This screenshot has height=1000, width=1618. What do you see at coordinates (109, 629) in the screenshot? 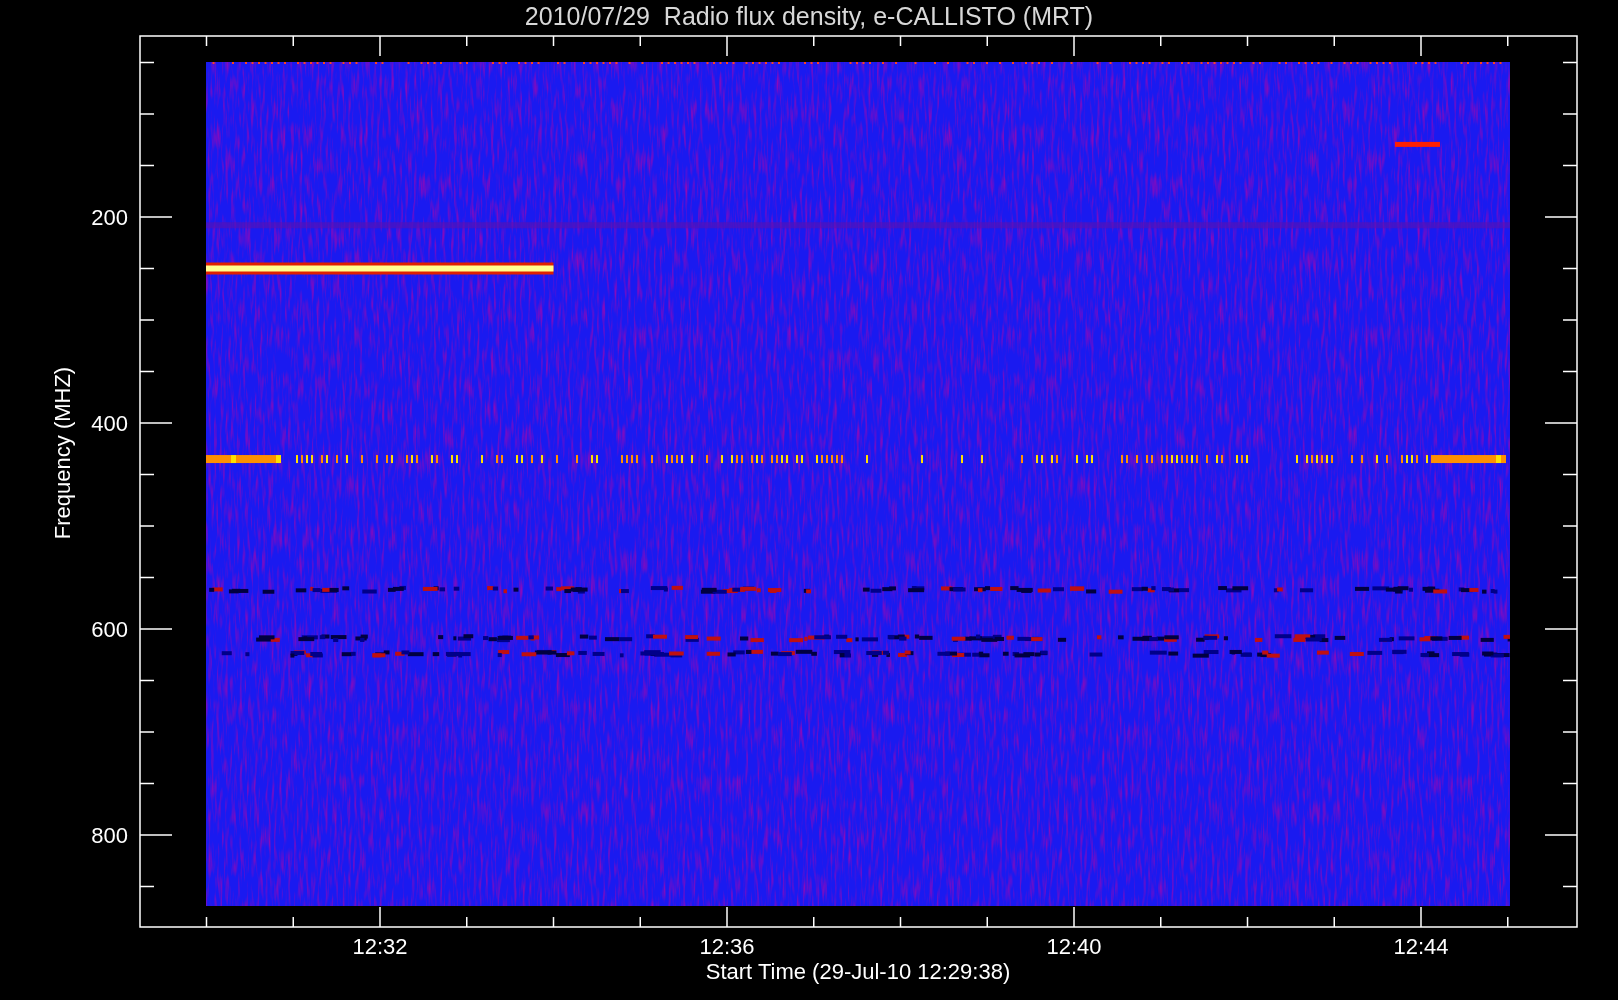
I see `y-tick-label: 600` at bounding box center [109, 629].